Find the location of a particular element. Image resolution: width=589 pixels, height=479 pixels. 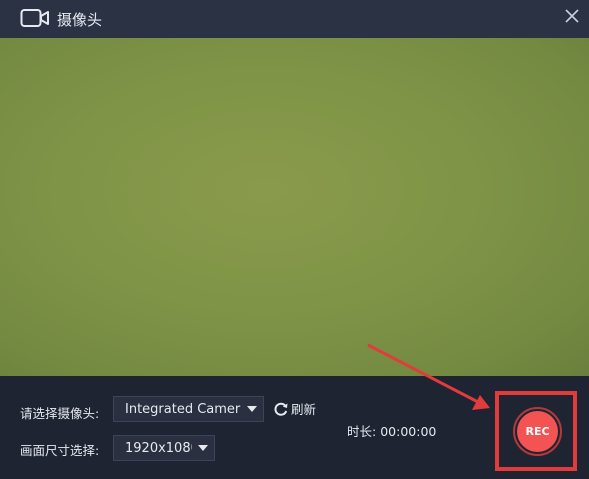

rec-button-ring: REC is located at coordinates (537, 431).